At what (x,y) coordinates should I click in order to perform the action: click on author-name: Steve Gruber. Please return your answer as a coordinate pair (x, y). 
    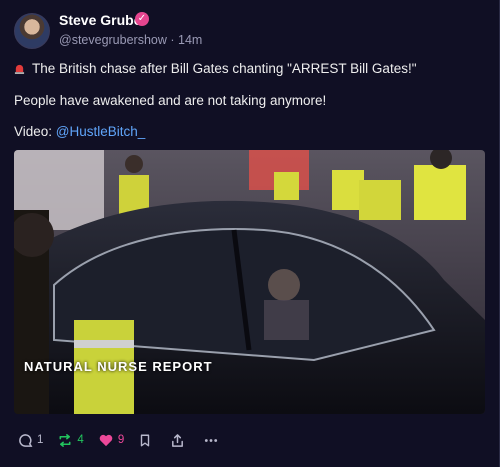
    Looking at the image, I should click on (103, 20).